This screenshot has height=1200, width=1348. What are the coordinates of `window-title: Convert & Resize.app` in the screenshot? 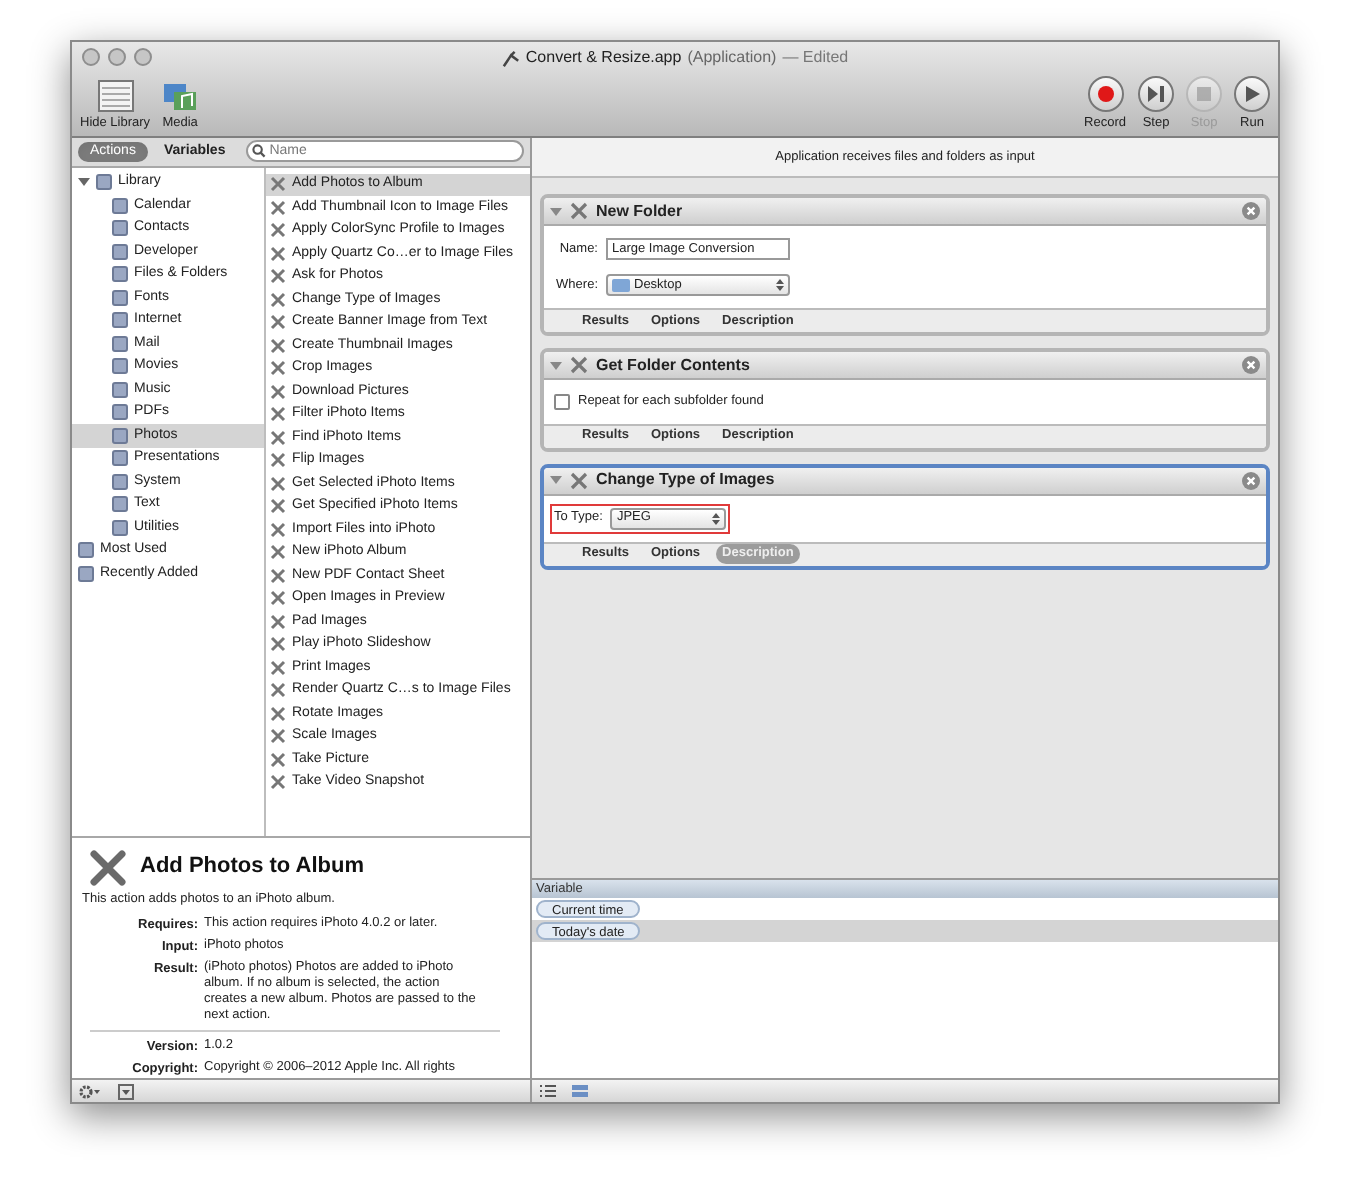 It's located at (603, 58).